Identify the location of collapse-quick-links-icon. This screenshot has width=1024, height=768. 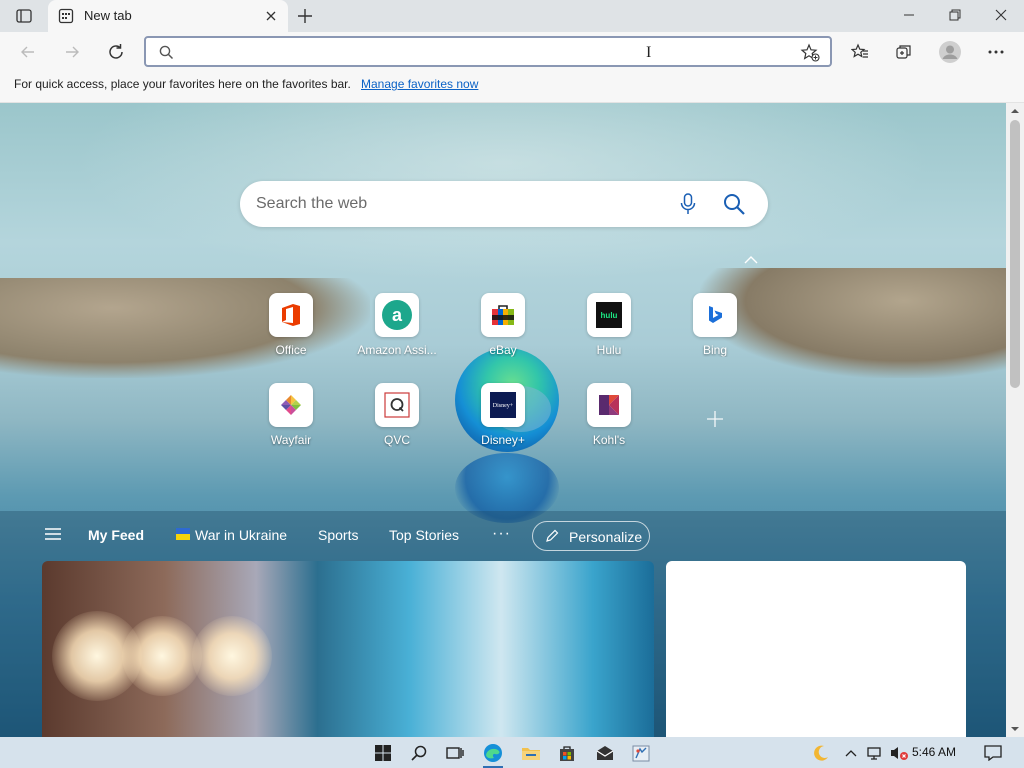
(751, 260).